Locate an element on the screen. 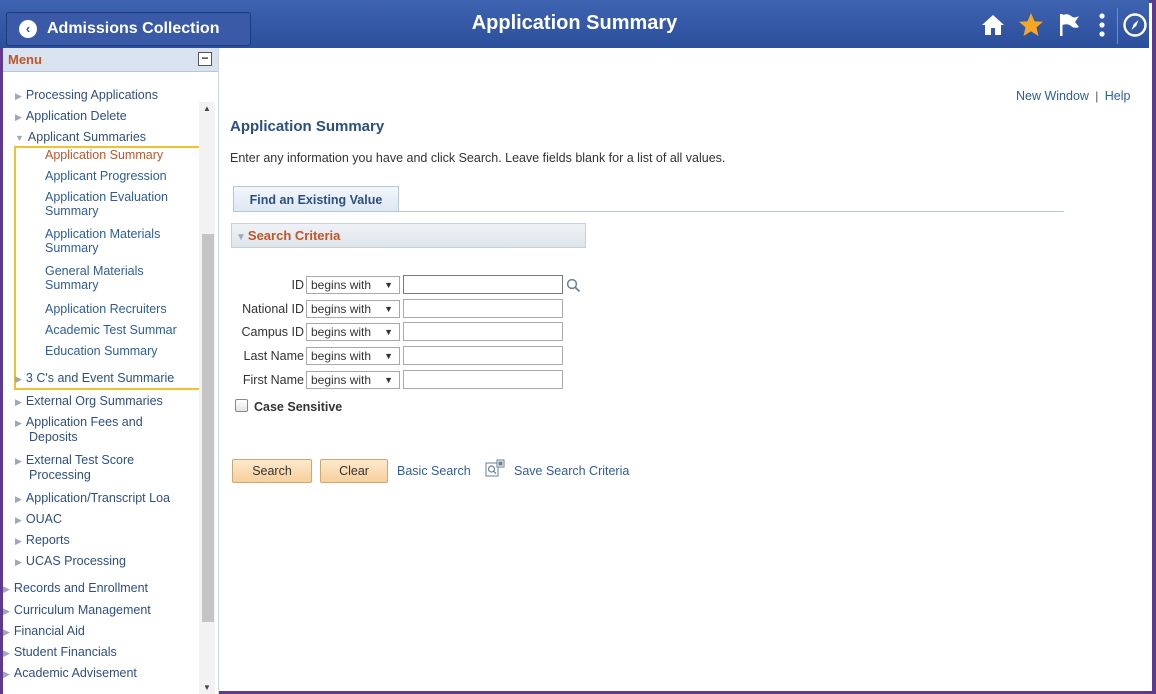  back-button: ‹ Admissions Collection is located at coordinates (128, 29).